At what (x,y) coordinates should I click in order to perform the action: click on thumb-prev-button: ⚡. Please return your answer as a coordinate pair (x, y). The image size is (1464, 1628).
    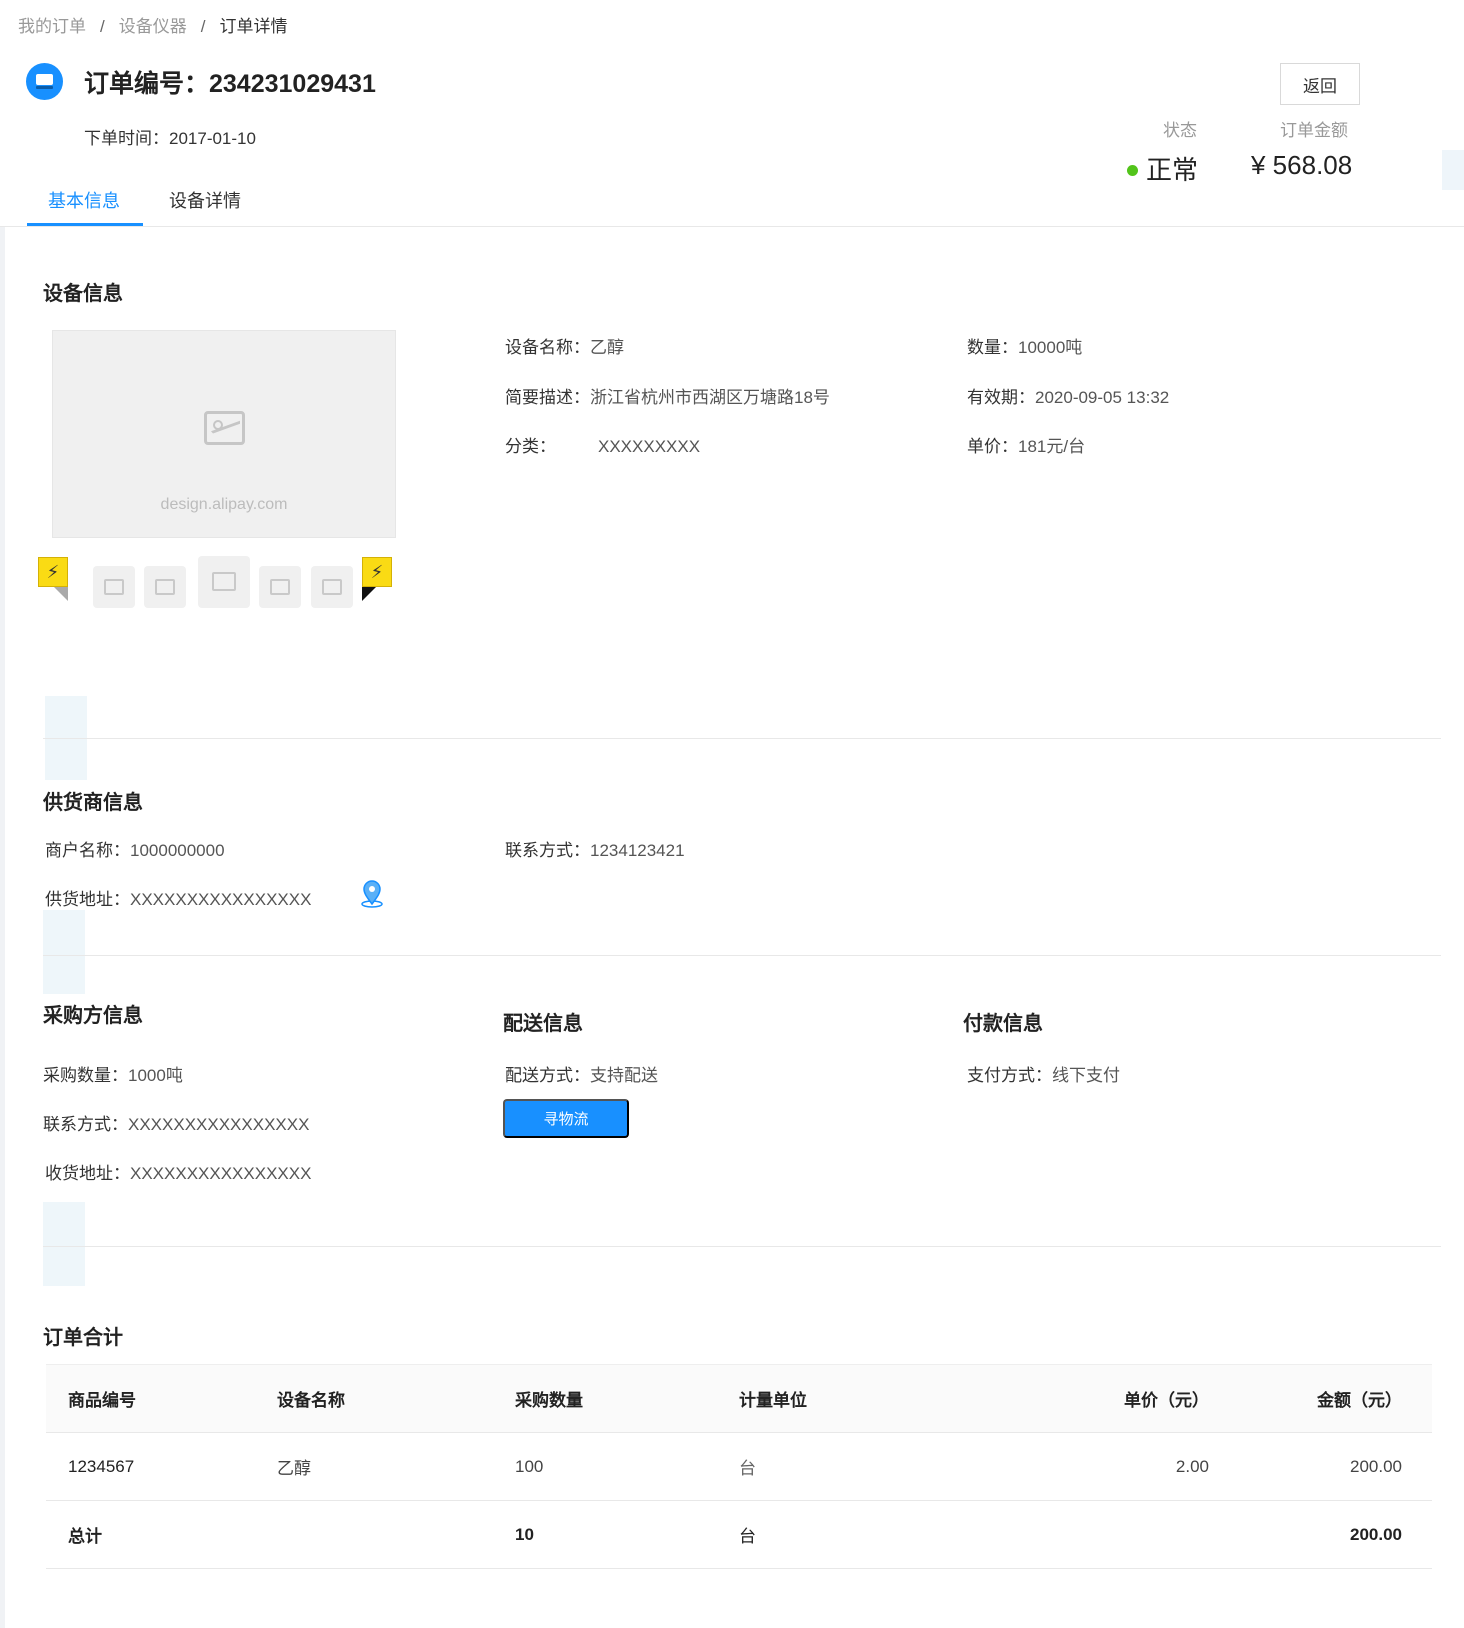
    Looking at the image, I should click on (53, 579).